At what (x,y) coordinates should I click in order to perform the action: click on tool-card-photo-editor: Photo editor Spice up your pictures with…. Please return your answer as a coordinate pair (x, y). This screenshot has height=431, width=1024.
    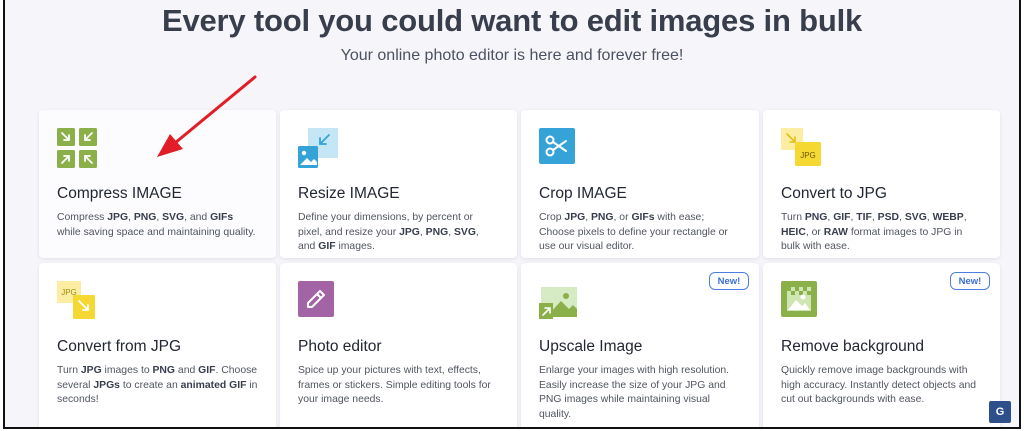
    Looking at the image, I should click on (398, 345).